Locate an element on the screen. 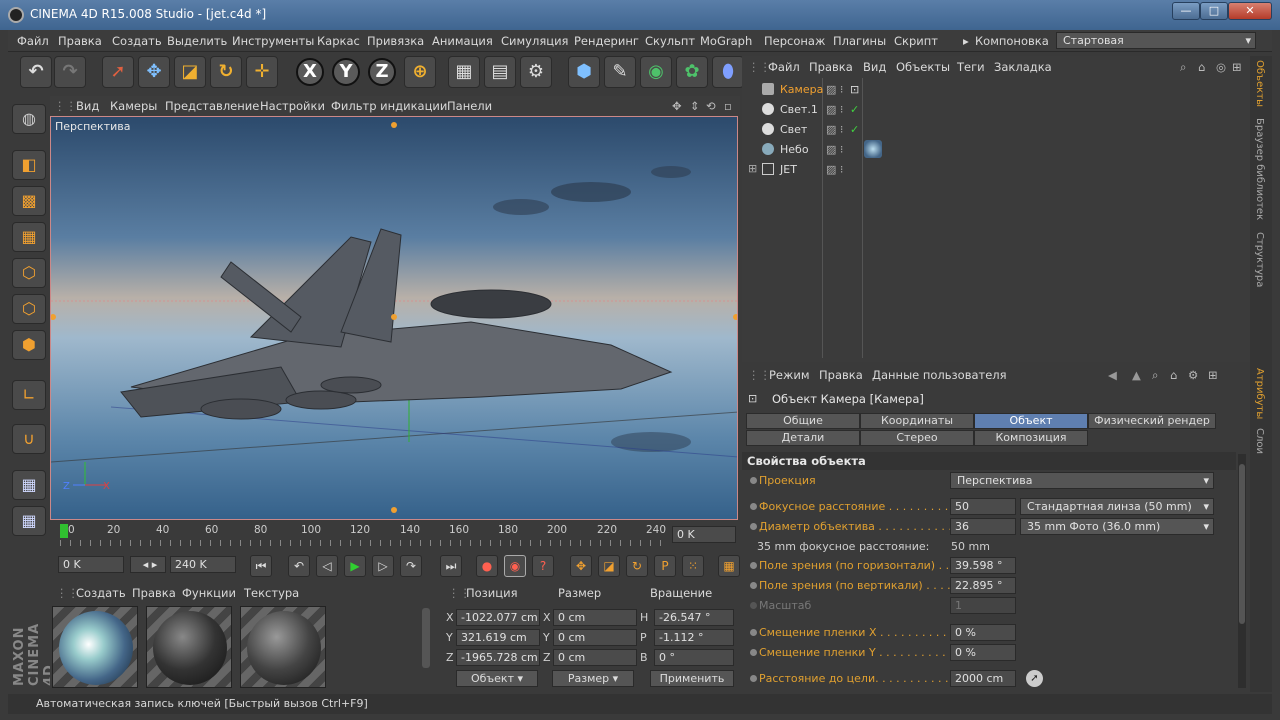 The width and height of the screenshot is (1280, 720). app-icon is located at coordinates (16, 15).